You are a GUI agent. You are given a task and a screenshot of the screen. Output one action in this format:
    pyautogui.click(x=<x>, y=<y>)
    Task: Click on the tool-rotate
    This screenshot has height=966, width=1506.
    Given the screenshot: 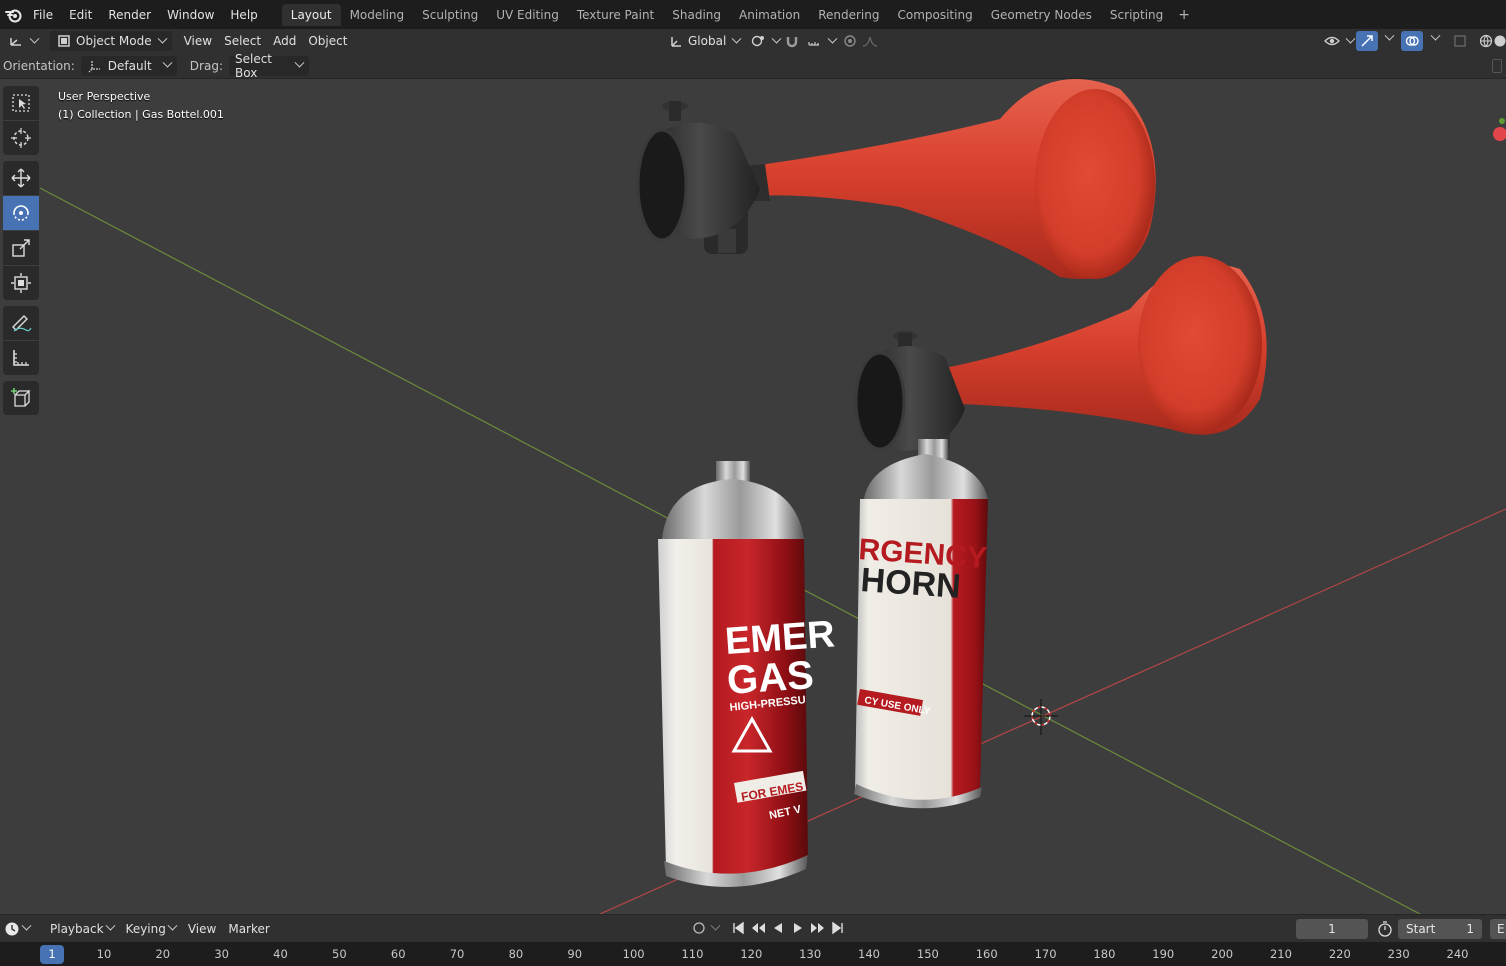 What is the action you would take?
    pyautogui.click(x=21, y=213)
    